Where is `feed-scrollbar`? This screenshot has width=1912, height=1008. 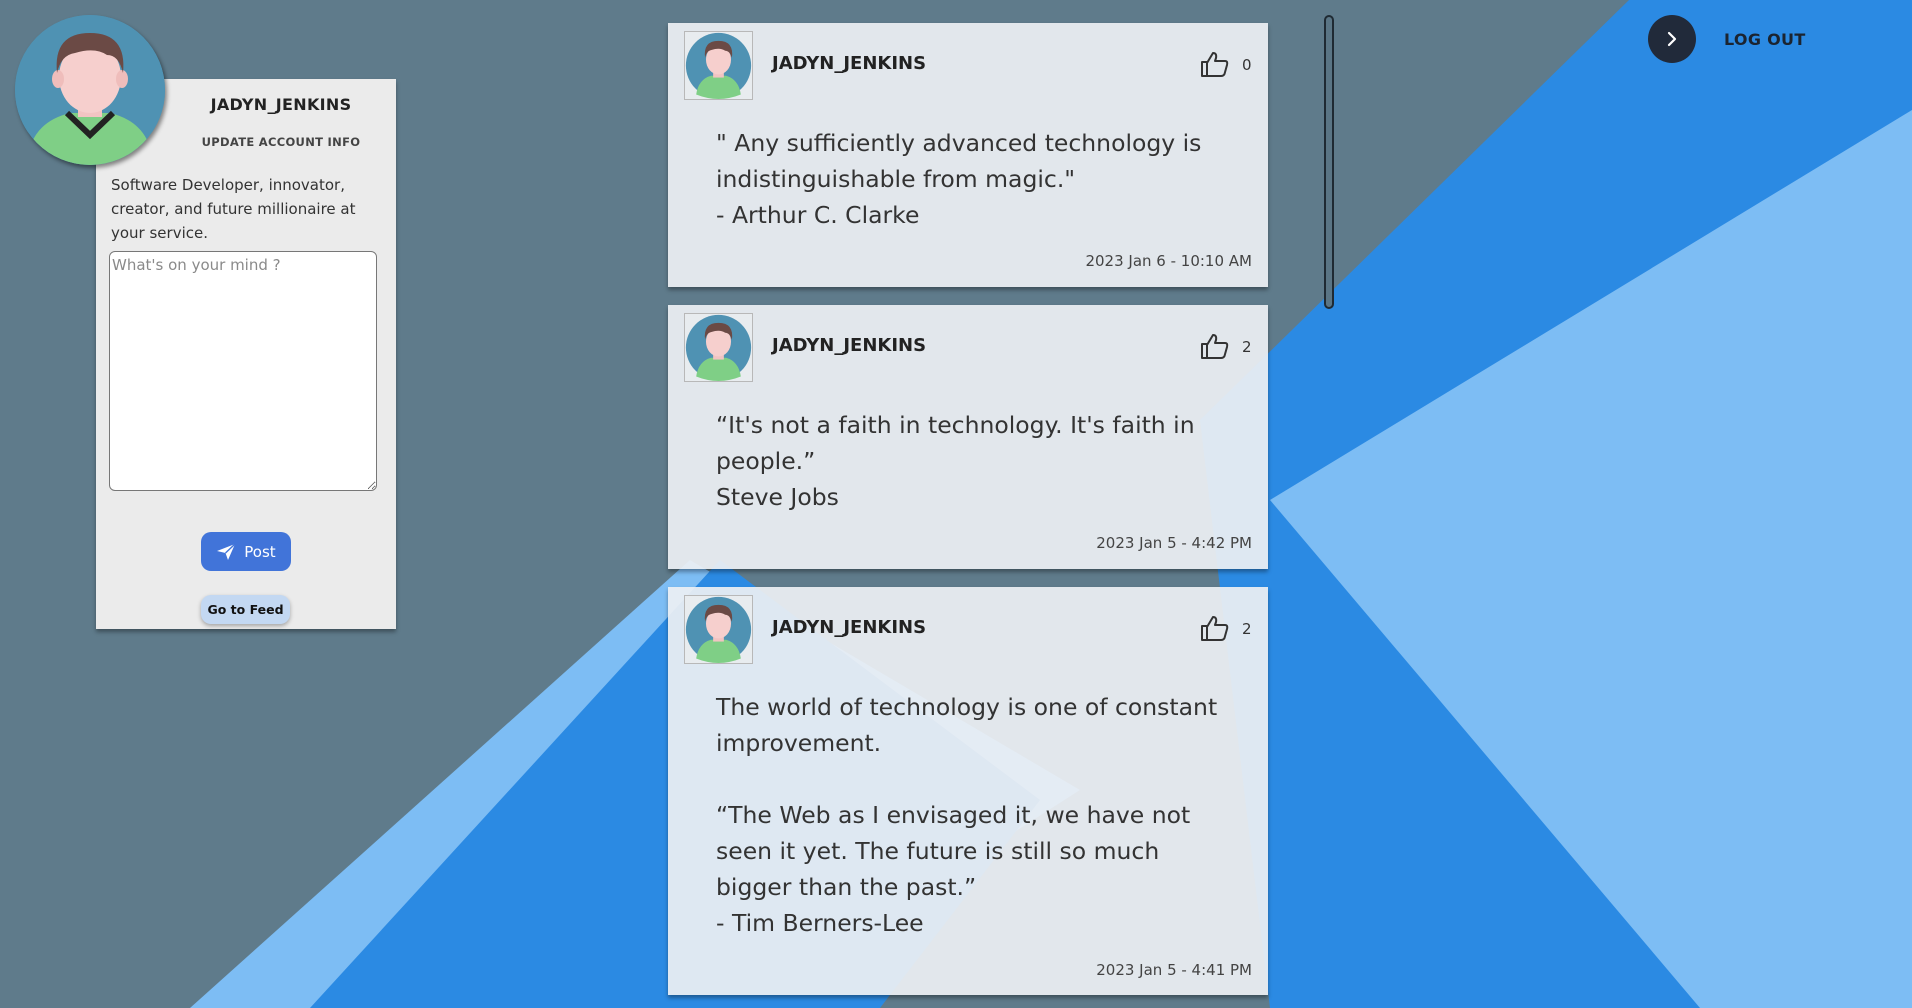 feed-scrollbar is located at coordinates (1329, 162).